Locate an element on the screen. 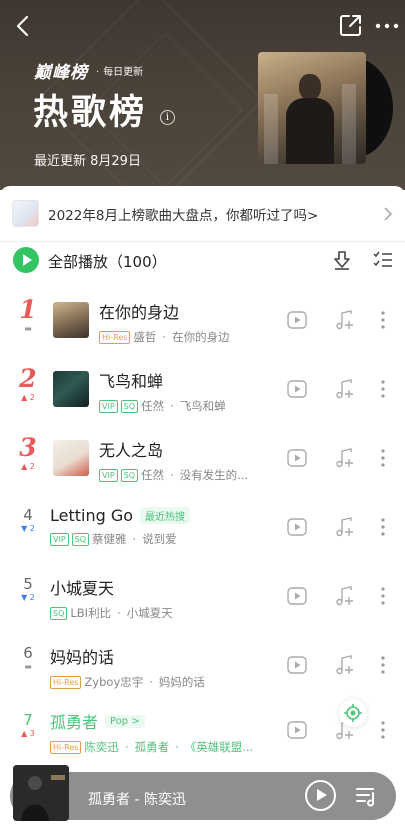  track-meta: VIP SQ 任然 · 飞鸟和蝉 is located at coordinates (162, 406).